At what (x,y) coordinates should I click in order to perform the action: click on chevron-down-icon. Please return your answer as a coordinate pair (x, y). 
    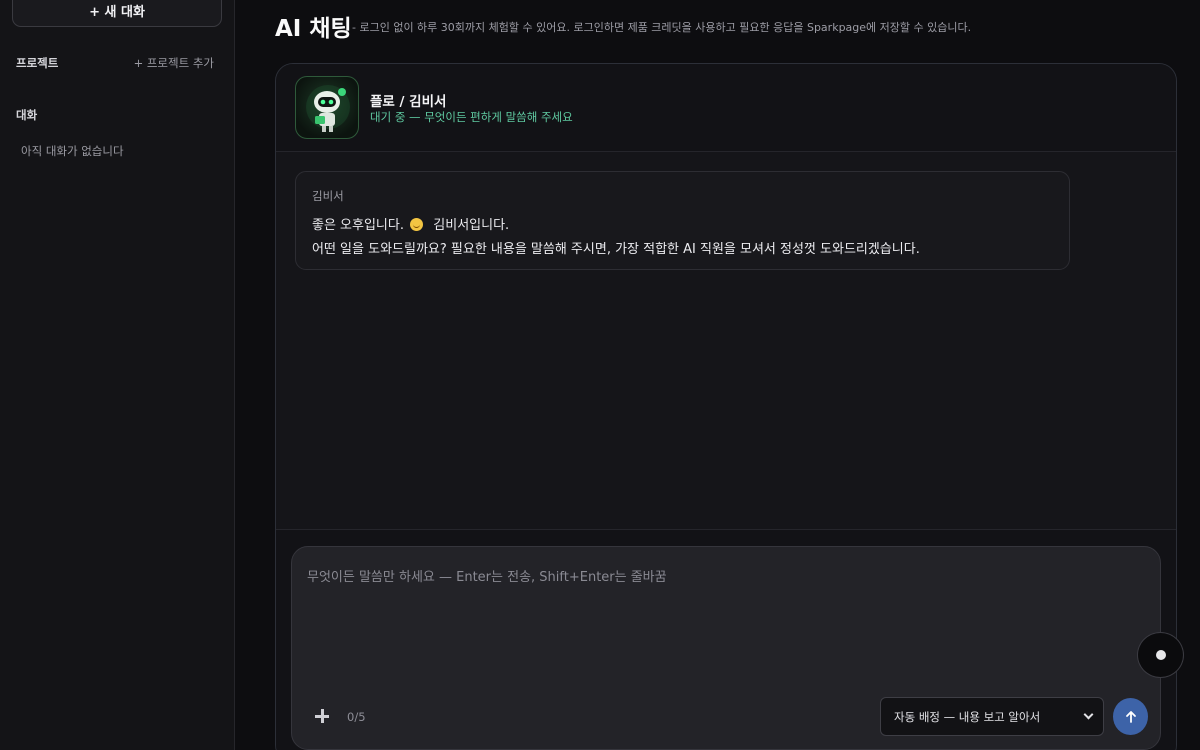
    Looking at the image, I should click on (1088, 714).